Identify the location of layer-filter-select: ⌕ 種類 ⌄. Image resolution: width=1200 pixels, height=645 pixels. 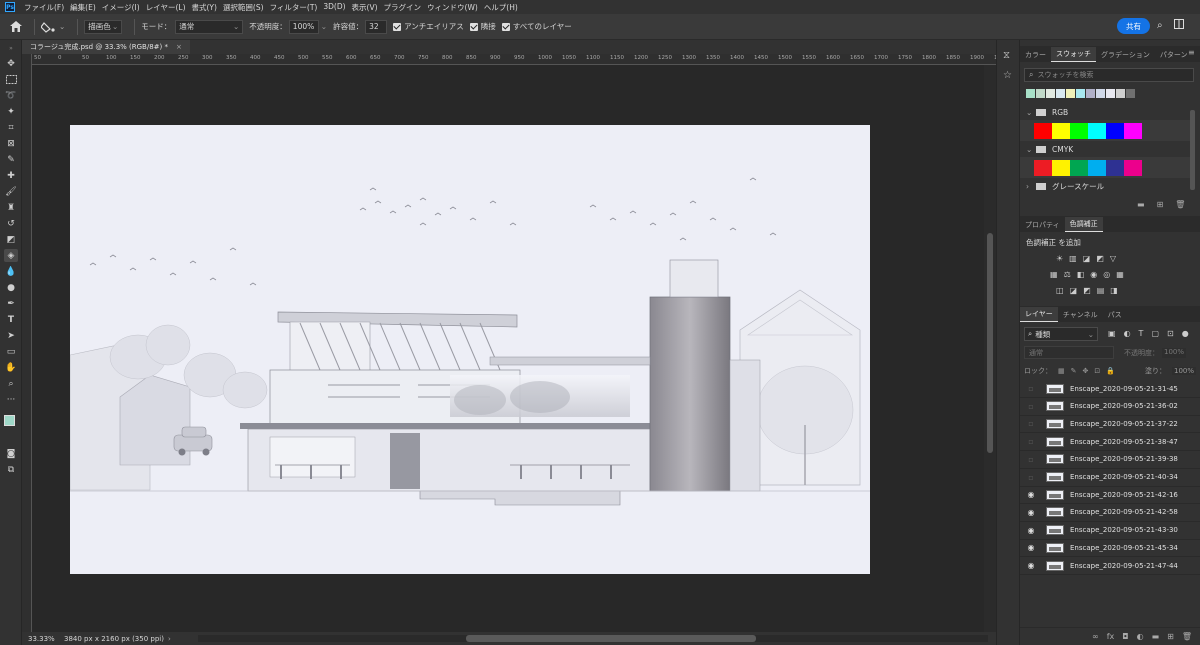
(1061, 334).